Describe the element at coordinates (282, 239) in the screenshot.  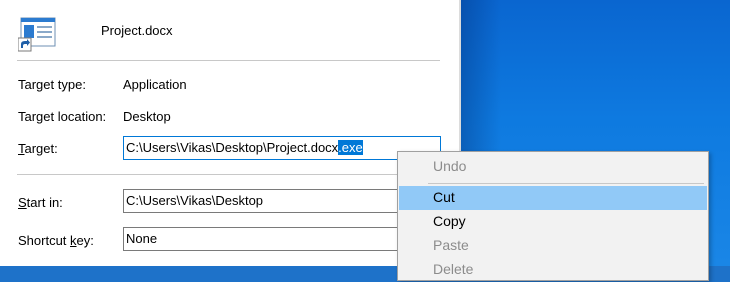
I see `shortcut-key-input: None` at that location.